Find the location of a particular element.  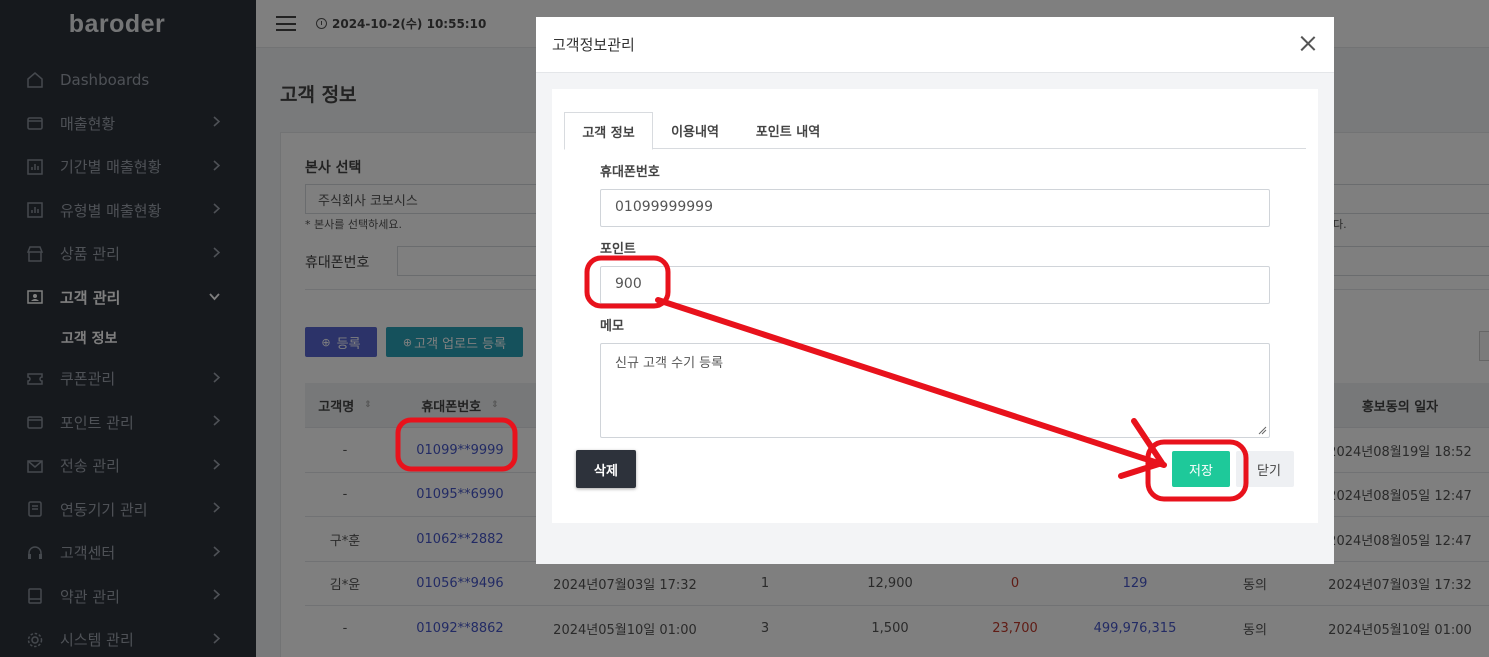

tab-point-history: 포인트 내역 is located at coordinates (788, 130).